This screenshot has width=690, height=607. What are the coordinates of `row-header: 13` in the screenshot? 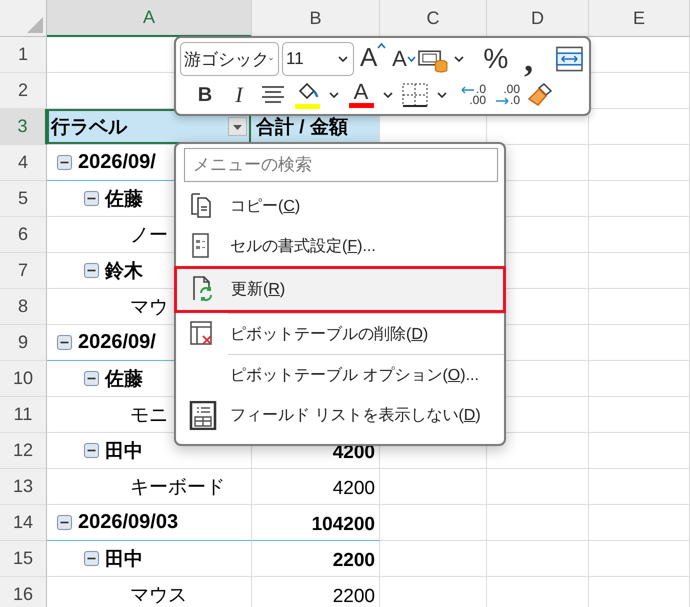 It's located at (23, 487).